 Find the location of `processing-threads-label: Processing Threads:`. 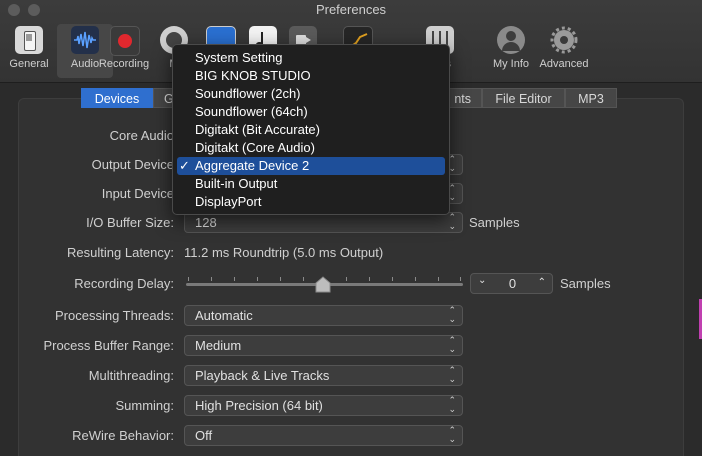

processing-threads-label: Processing Threads: is located at coordinates (114, 315).